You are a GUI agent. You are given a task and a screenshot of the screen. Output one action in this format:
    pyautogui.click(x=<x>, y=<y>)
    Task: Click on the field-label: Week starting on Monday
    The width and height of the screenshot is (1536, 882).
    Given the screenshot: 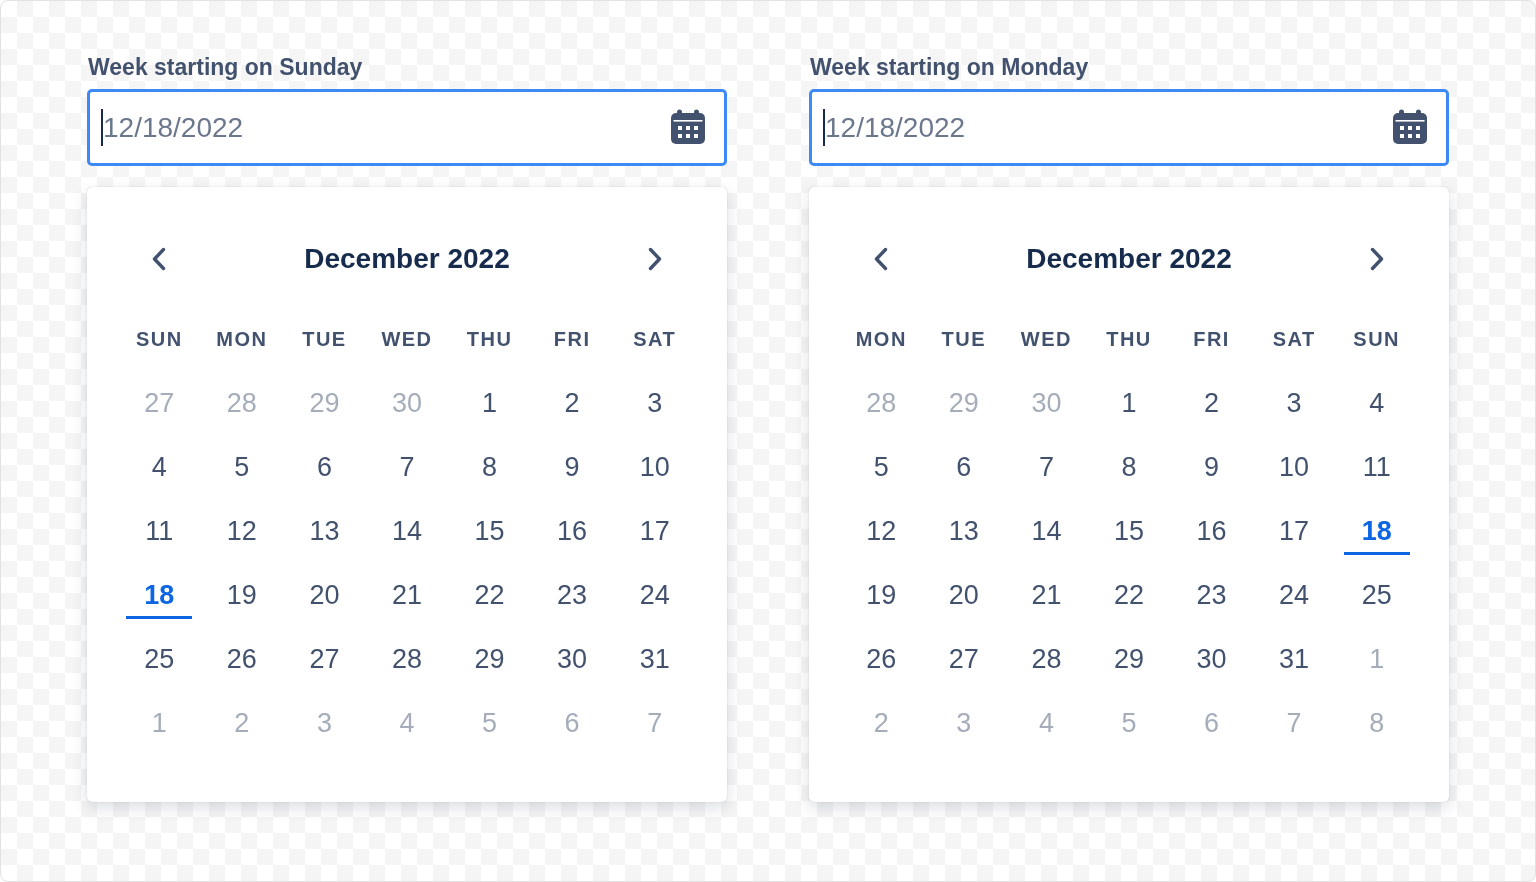 What is the action you would take?
    pyautogui.click(x=949, y=67)
    